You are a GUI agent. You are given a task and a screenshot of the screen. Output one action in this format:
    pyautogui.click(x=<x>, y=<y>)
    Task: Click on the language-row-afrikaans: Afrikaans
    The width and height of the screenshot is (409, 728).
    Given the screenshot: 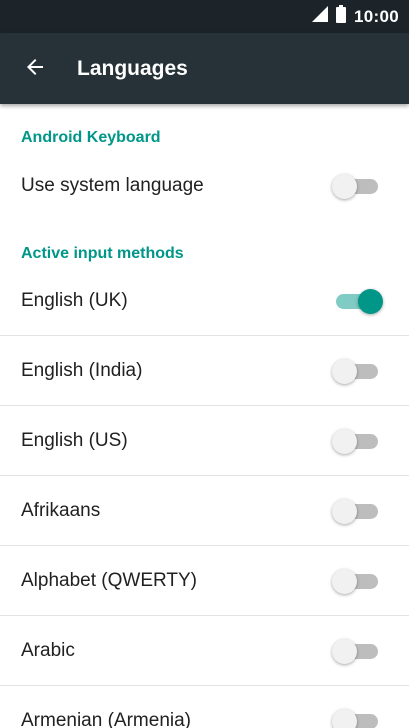 What is the action you would take?
    pyautogui.click(x=204, y=511)
    